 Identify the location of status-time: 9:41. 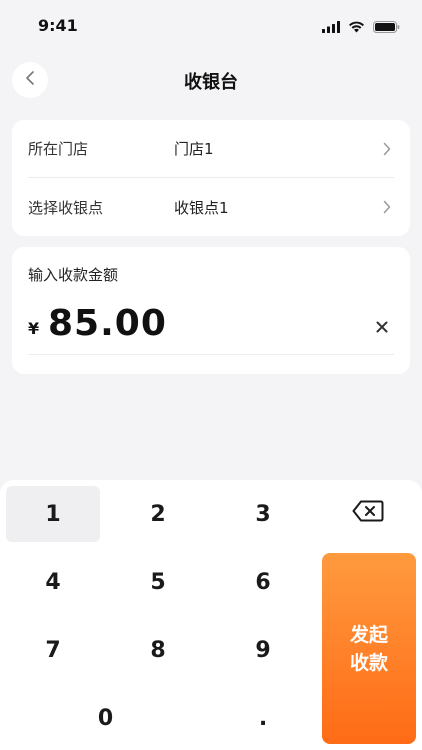
(58, 25).